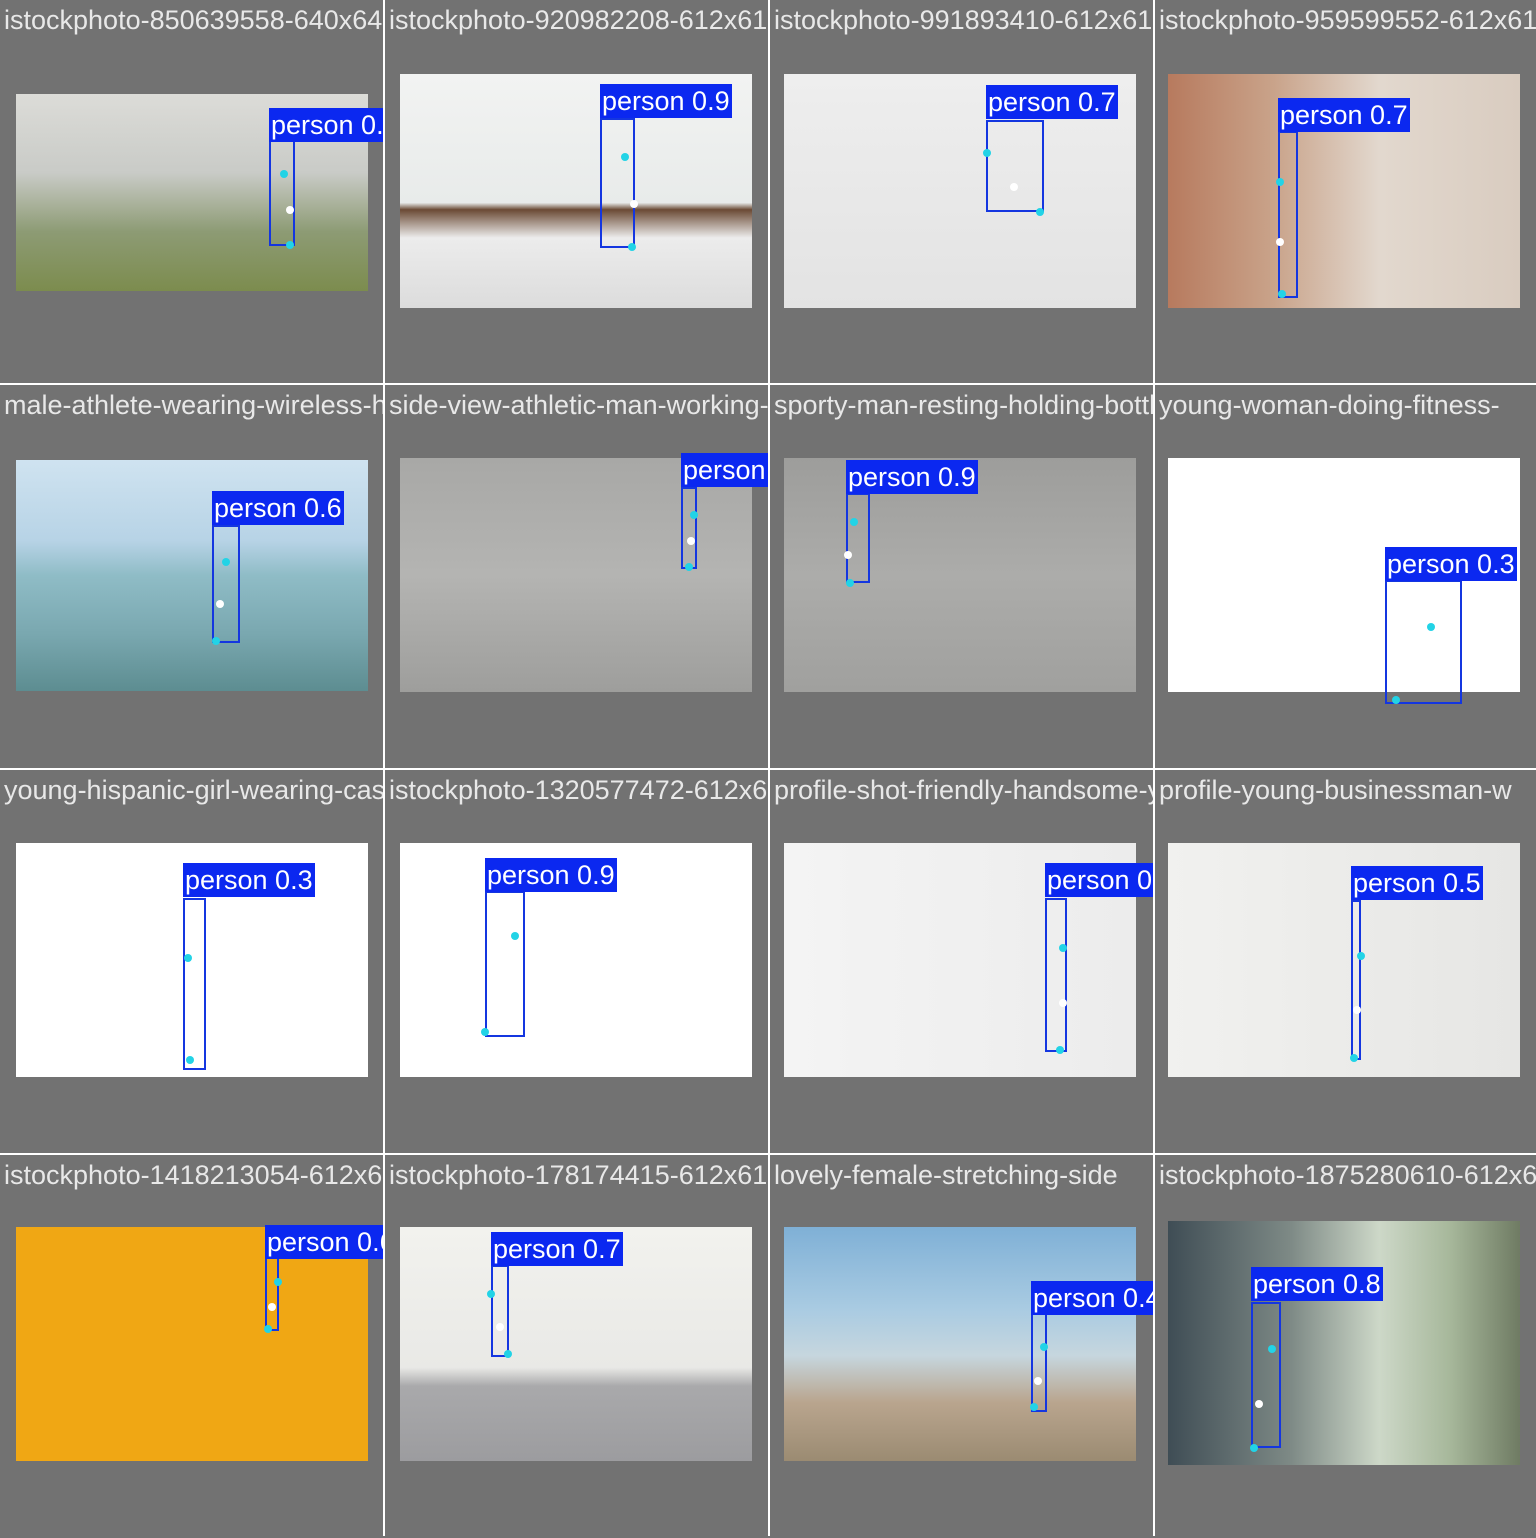 The width and height of the screenshot is (1536, 1538). I want to click on tile-12: person 0.5 profile-young-businessman-w, so click(1345, 961).